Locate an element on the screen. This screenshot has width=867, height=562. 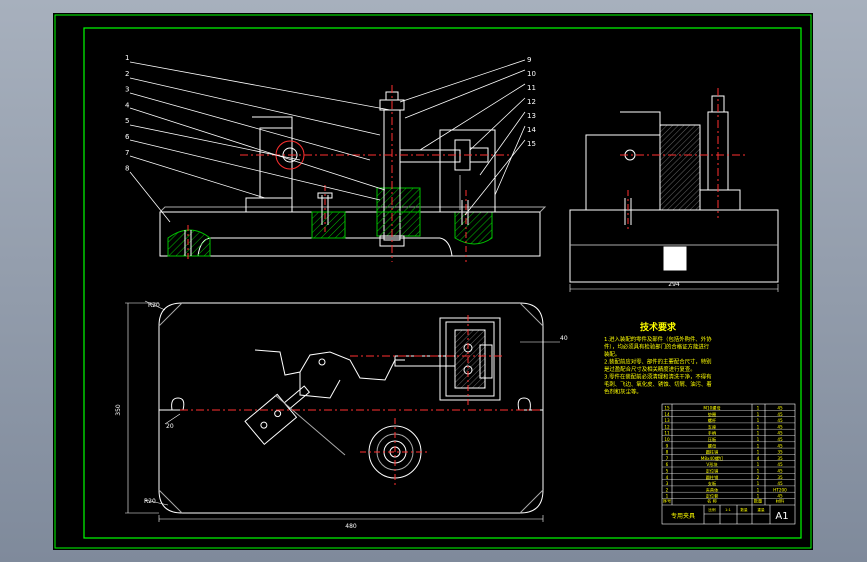
bom-item-no: 11 is located at coordinates (667, 433).